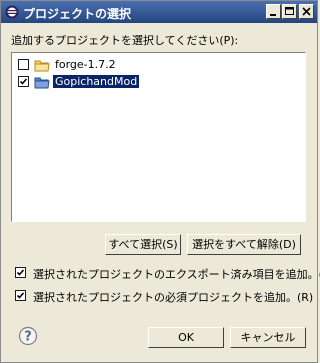 Image resolution: width=320 pixels, height=363 pixels. What do you see at coordinates (173, 297) in the screenshot?
I see `add-required-projects-label: 選択されたプロジェクトの必須プロジェクトを追加。(R)` at bounding box center [173, 297].